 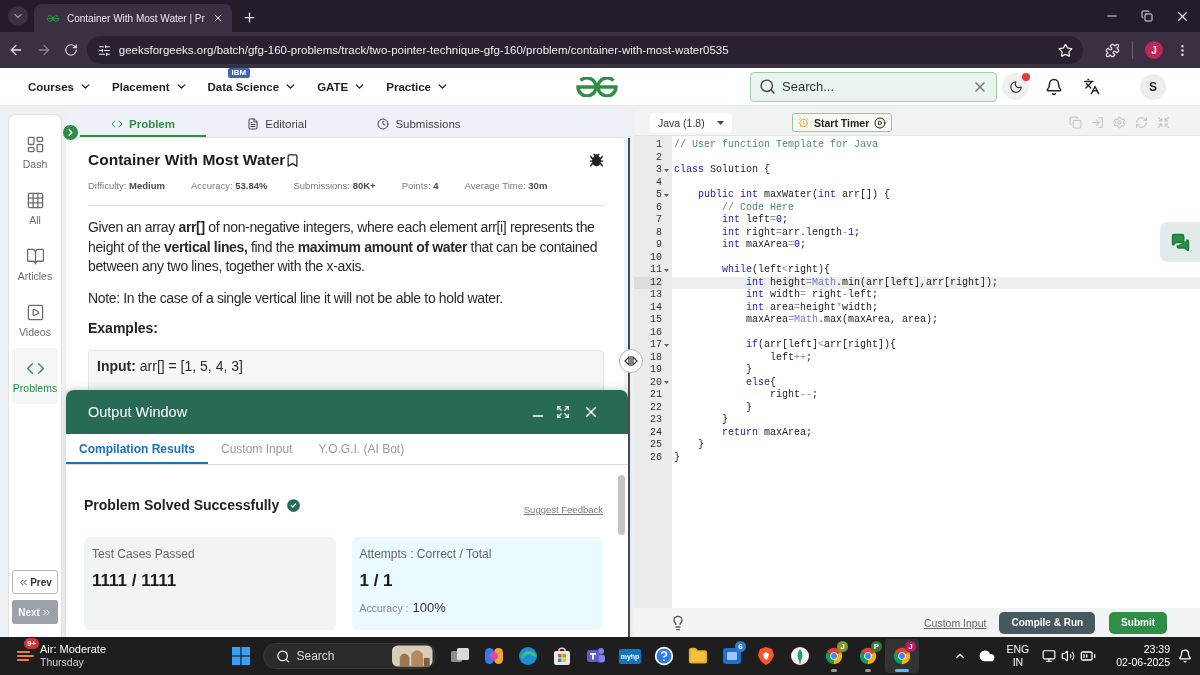 I want to click on theme-toggle-button, so click(x=1015, y=86).